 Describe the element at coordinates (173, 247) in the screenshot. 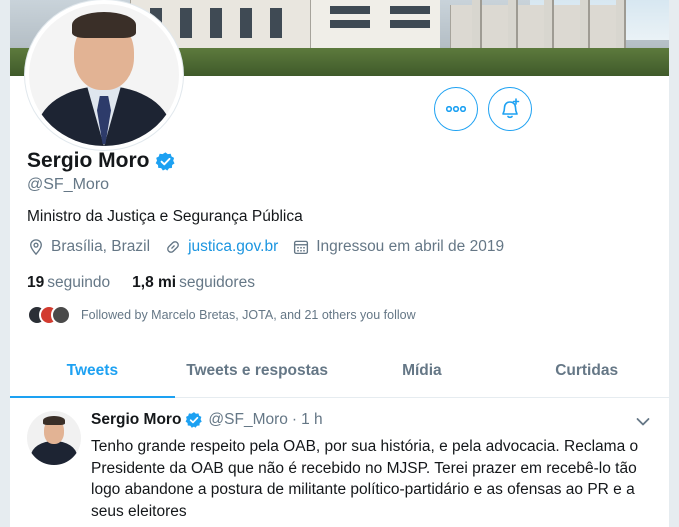

I see `link-icon` at that location.